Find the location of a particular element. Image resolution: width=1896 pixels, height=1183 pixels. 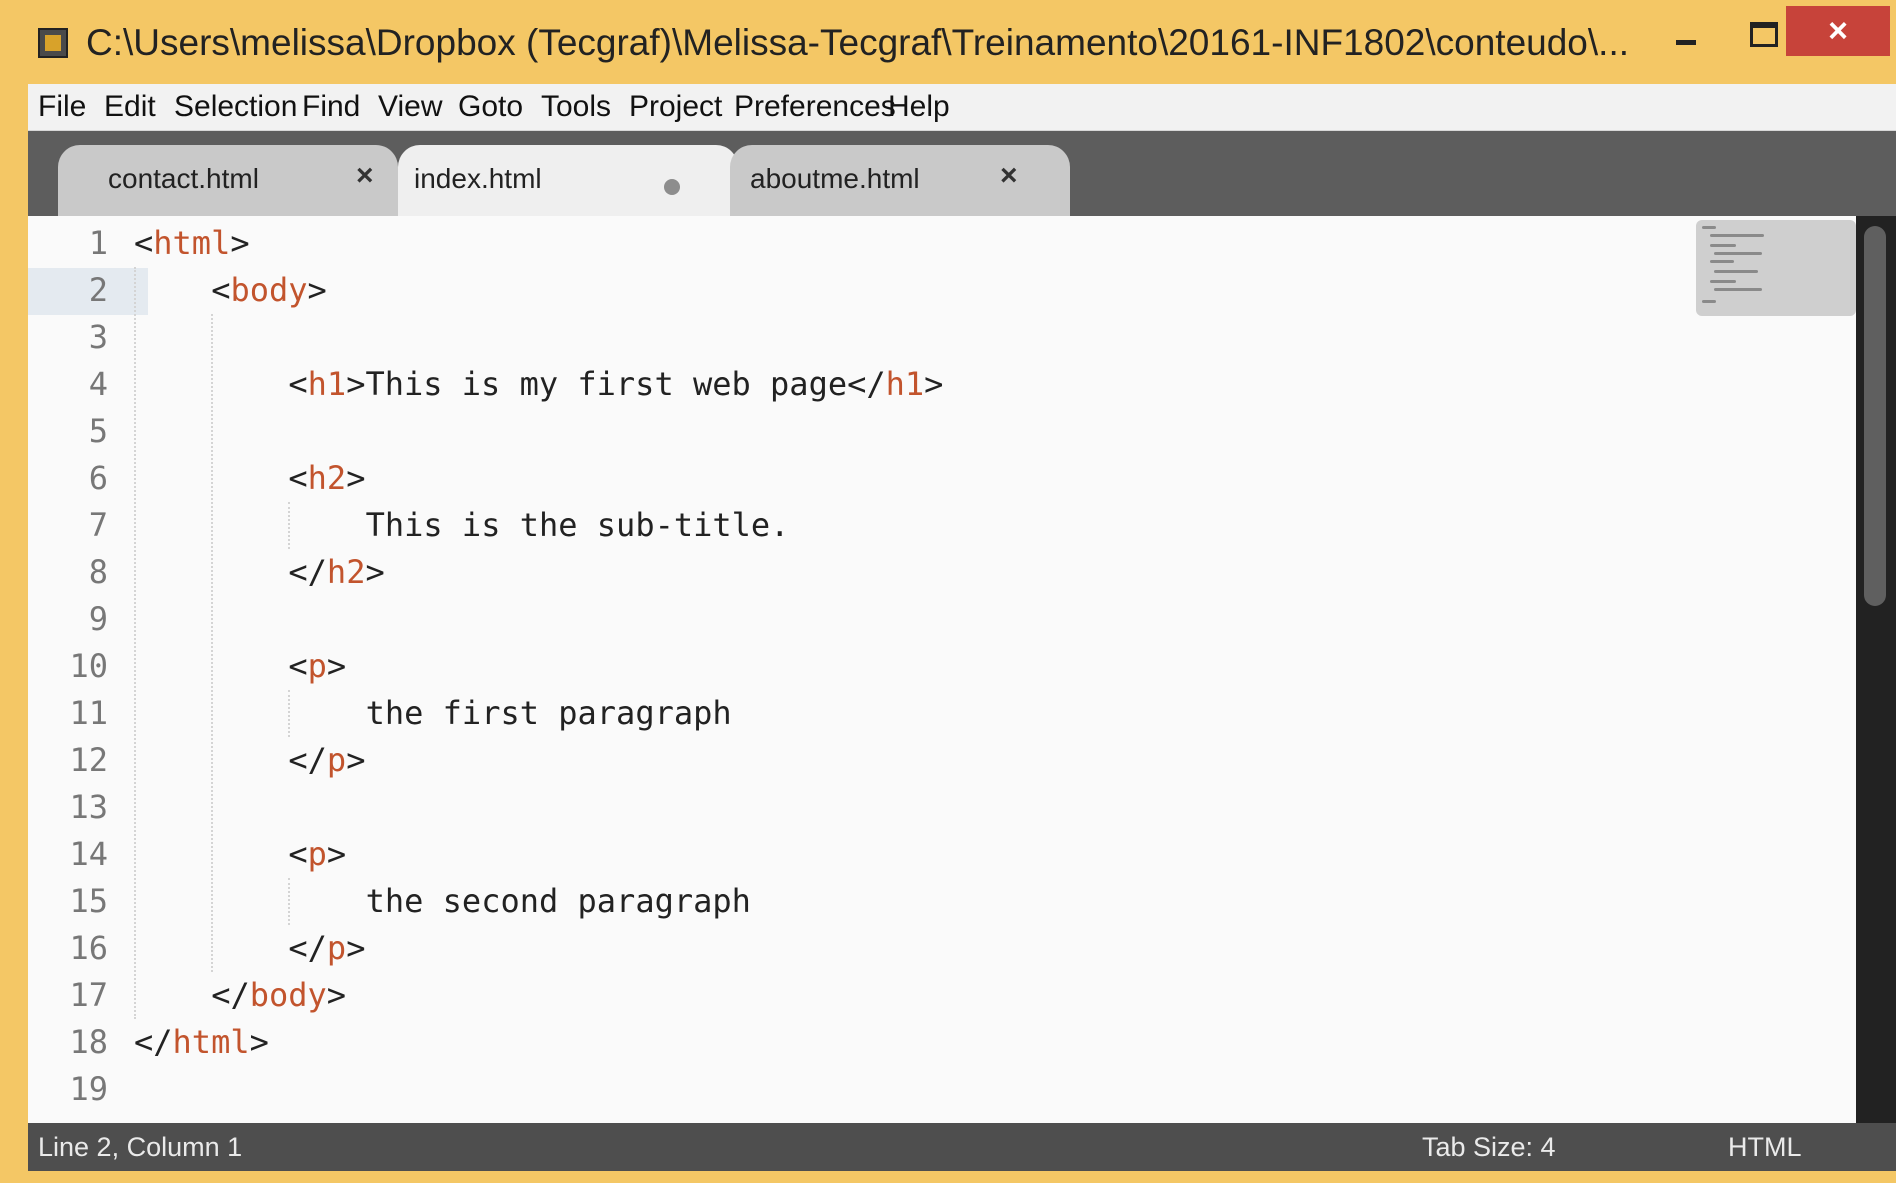

menu-tools: Tools is located at coordinates (576, 107).